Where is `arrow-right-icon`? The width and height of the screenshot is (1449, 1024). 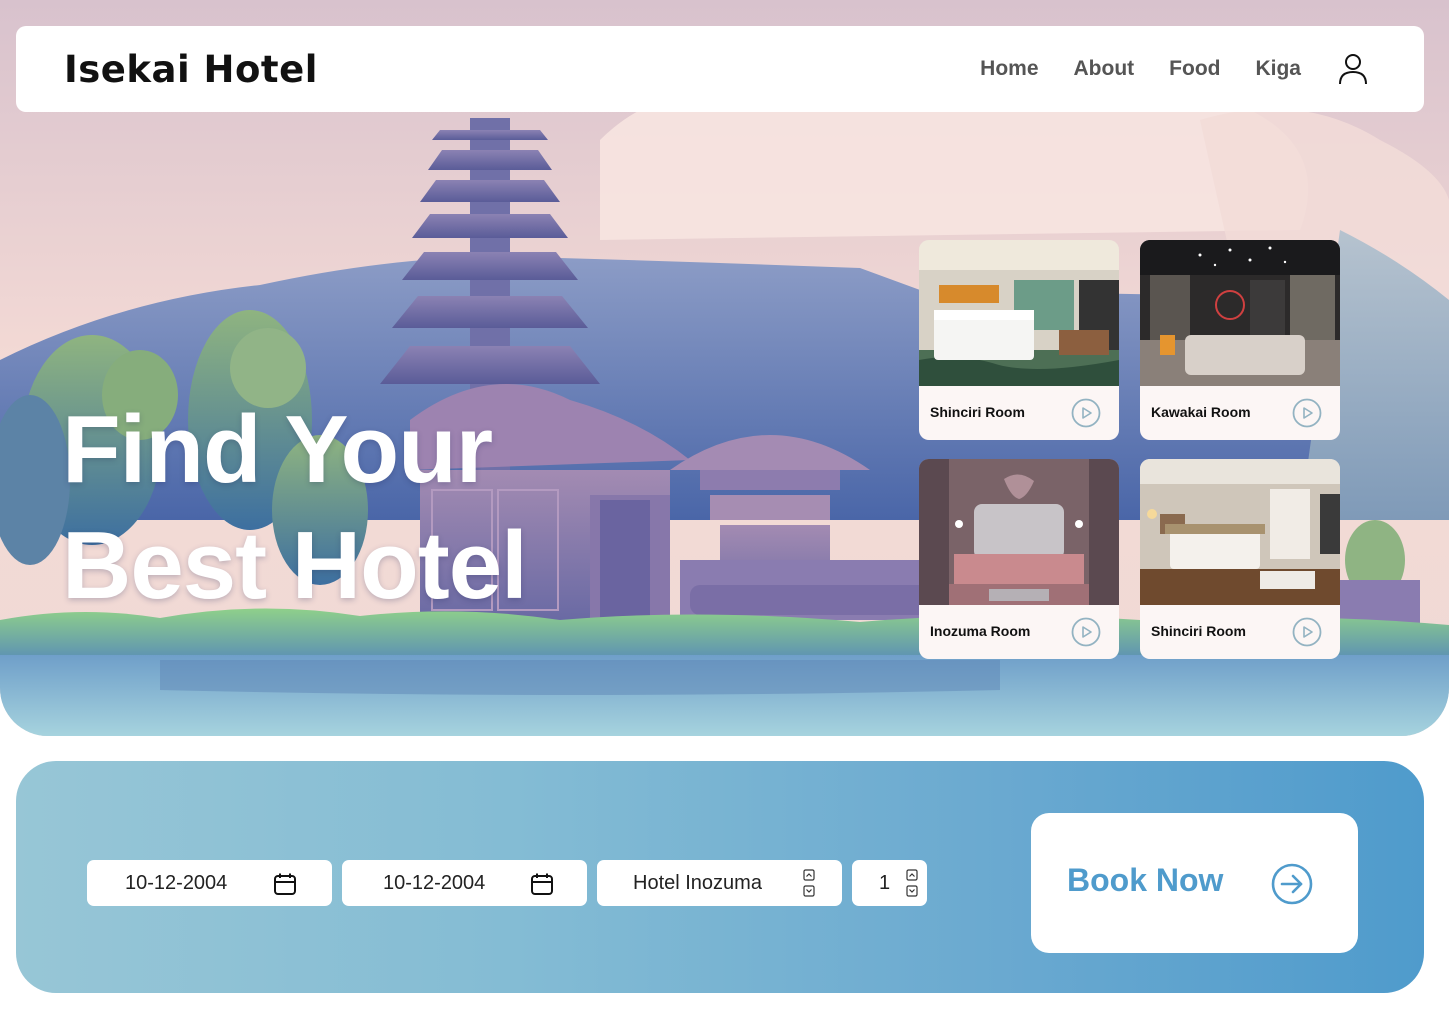 arrow-right-icon is located at coordinates (1292, 884).